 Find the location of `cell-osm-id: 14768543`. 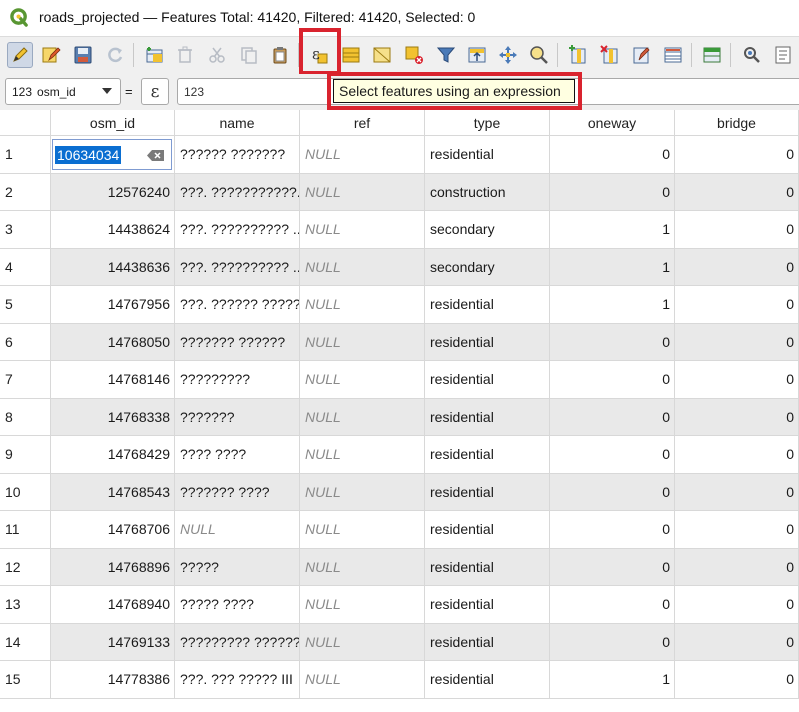

cell-osm-id: 14768543 is located at coordinates (113, 492).